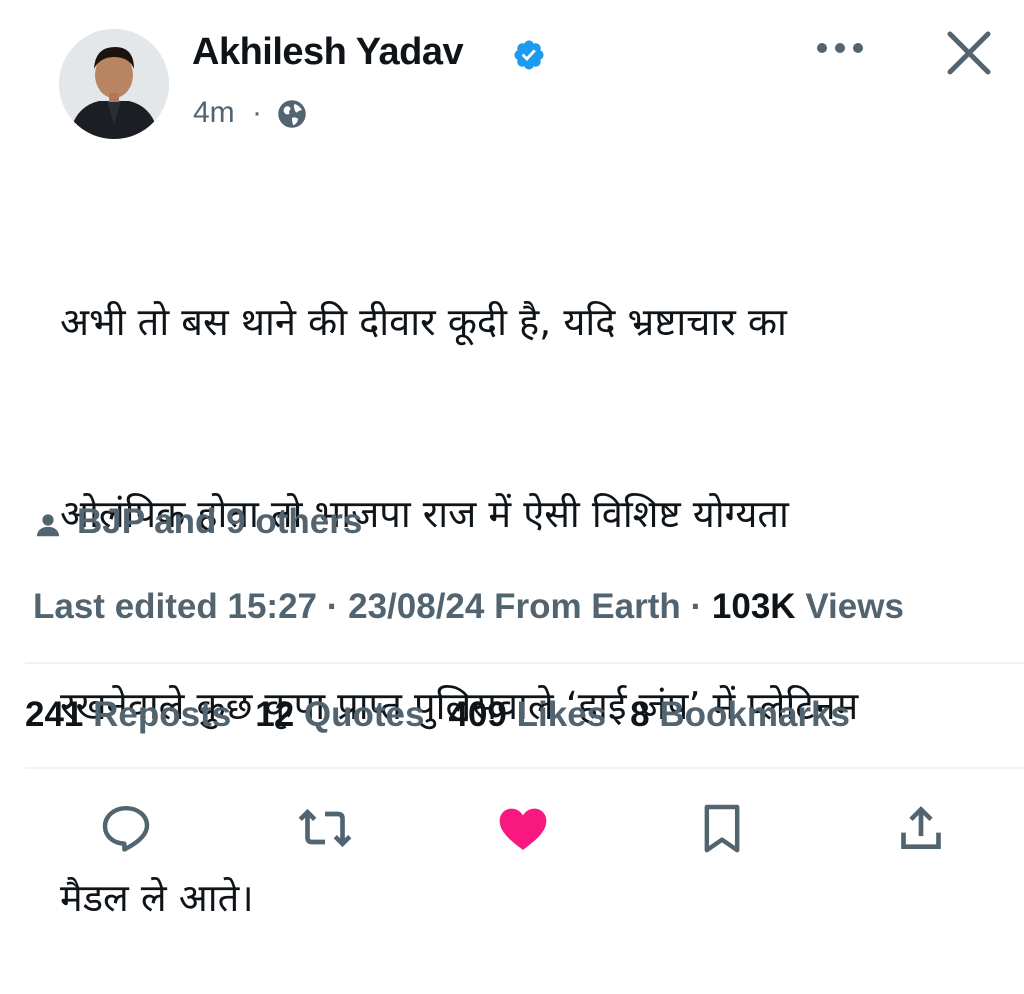 This screenshot has width=1024, height=994. I want to click on quotes-label: Quotes, so click(364, 714).